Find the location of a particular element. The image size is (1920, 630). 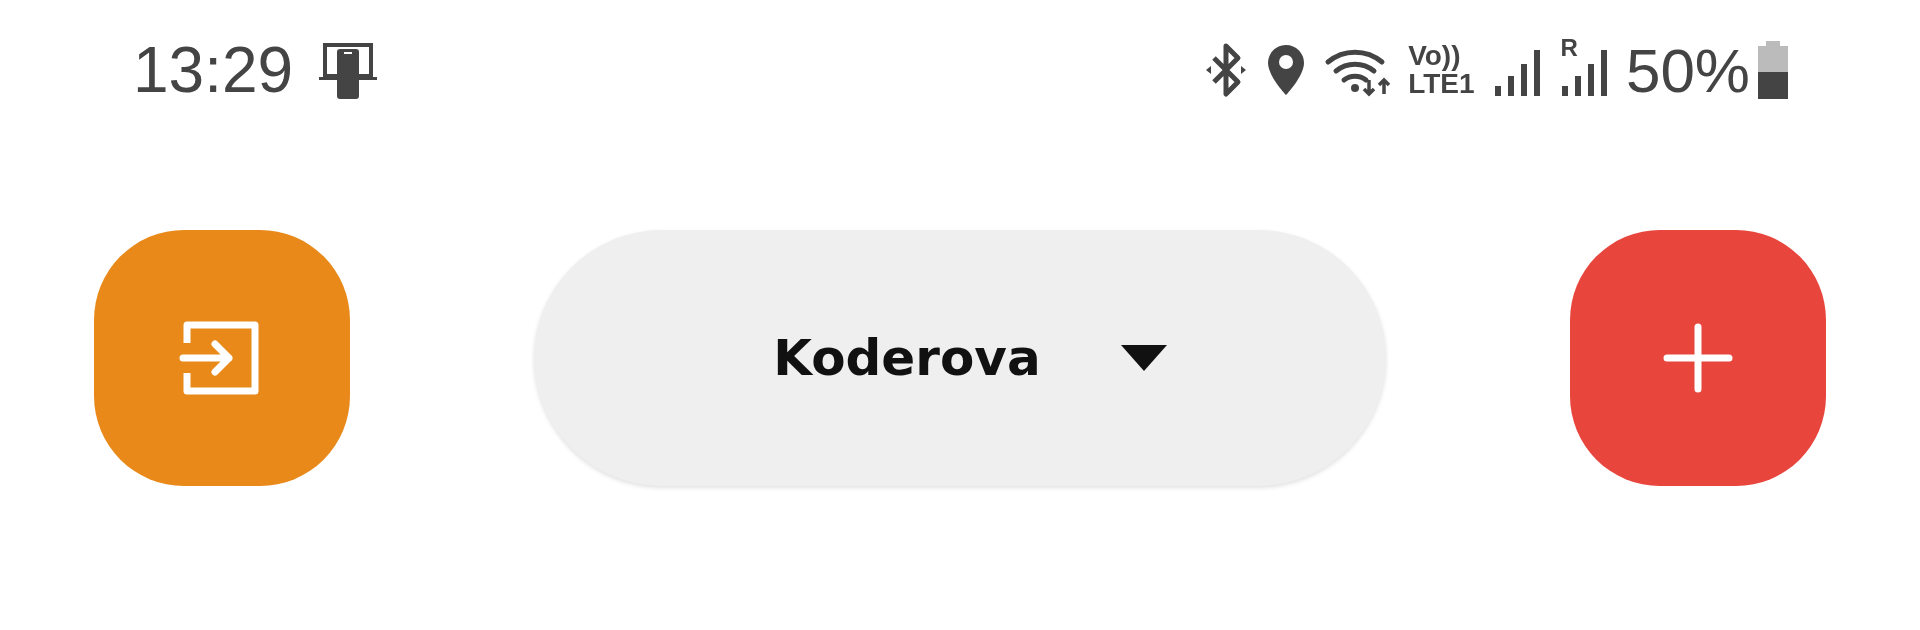

location-pin-icon is located at coordinates (1286, 70).